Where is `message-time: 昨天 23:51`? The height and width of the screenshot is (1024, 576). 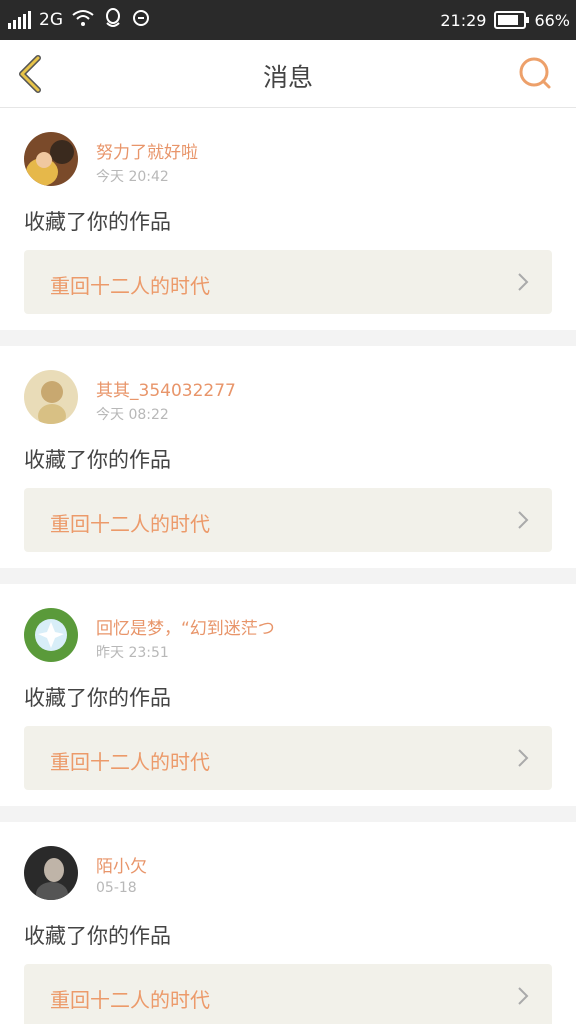
message-time: 昨天 23:51 is located at coordinates (132, 653).